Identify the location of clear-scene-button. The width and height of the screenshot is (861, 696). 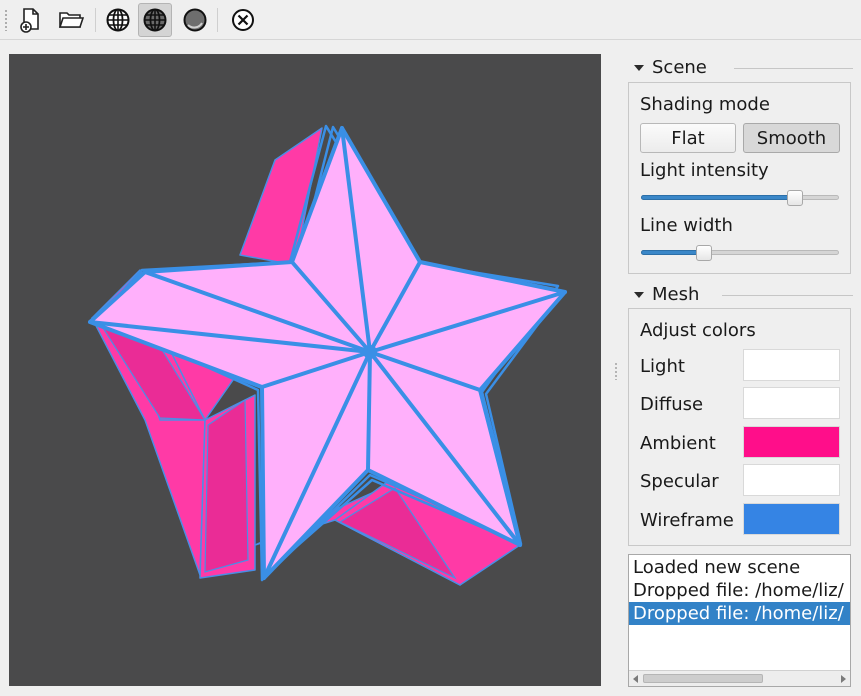
(243, 20).